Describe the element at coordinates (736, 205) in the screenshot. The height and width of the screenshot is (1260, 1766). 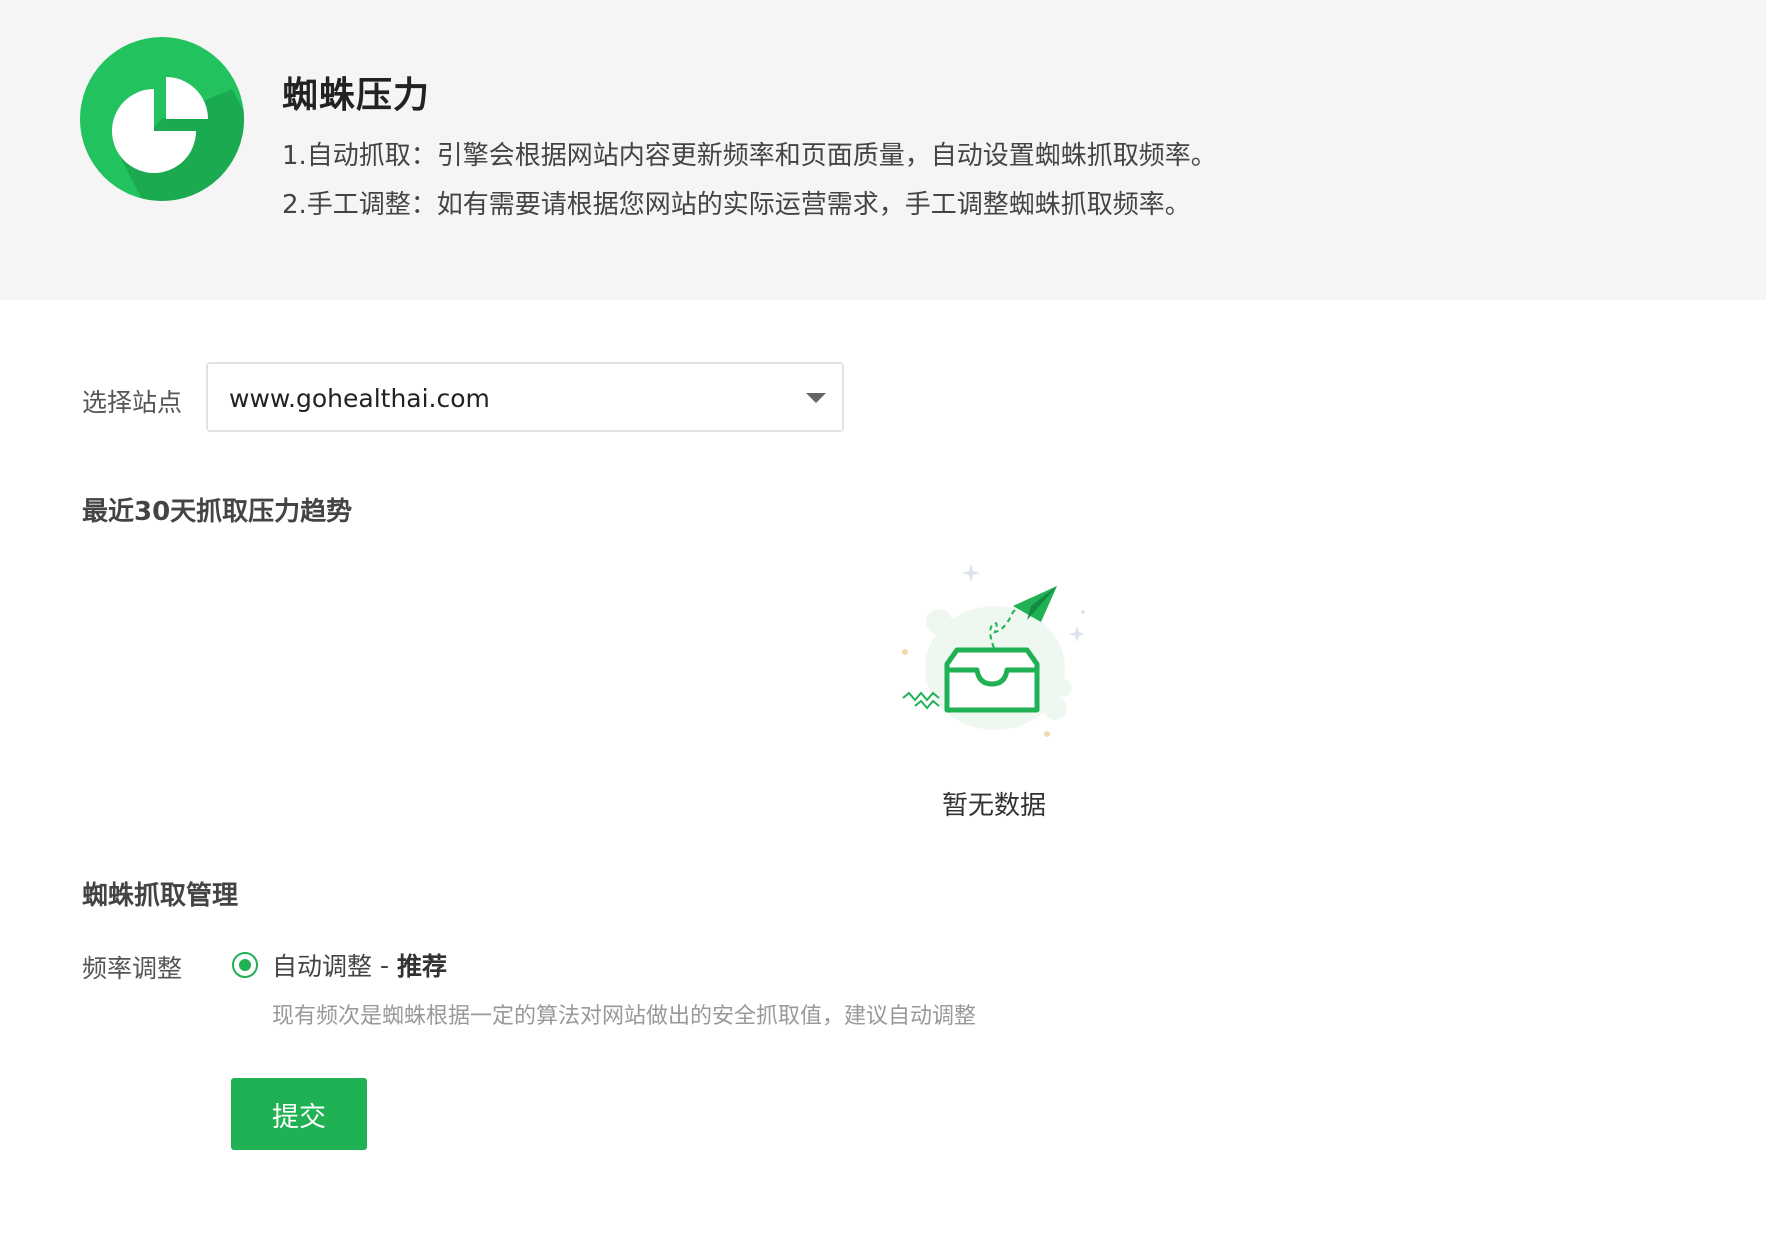
I see `description-manual: 2.手工调整：如有需要请根据您网站的实际运营需求，手工调整蜘蛛抓取频率。` at that location.